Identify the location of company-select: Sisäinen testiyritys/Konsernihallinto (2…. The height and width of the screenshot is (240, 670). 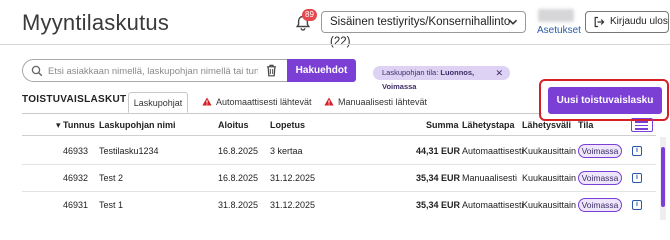
(423, 29).